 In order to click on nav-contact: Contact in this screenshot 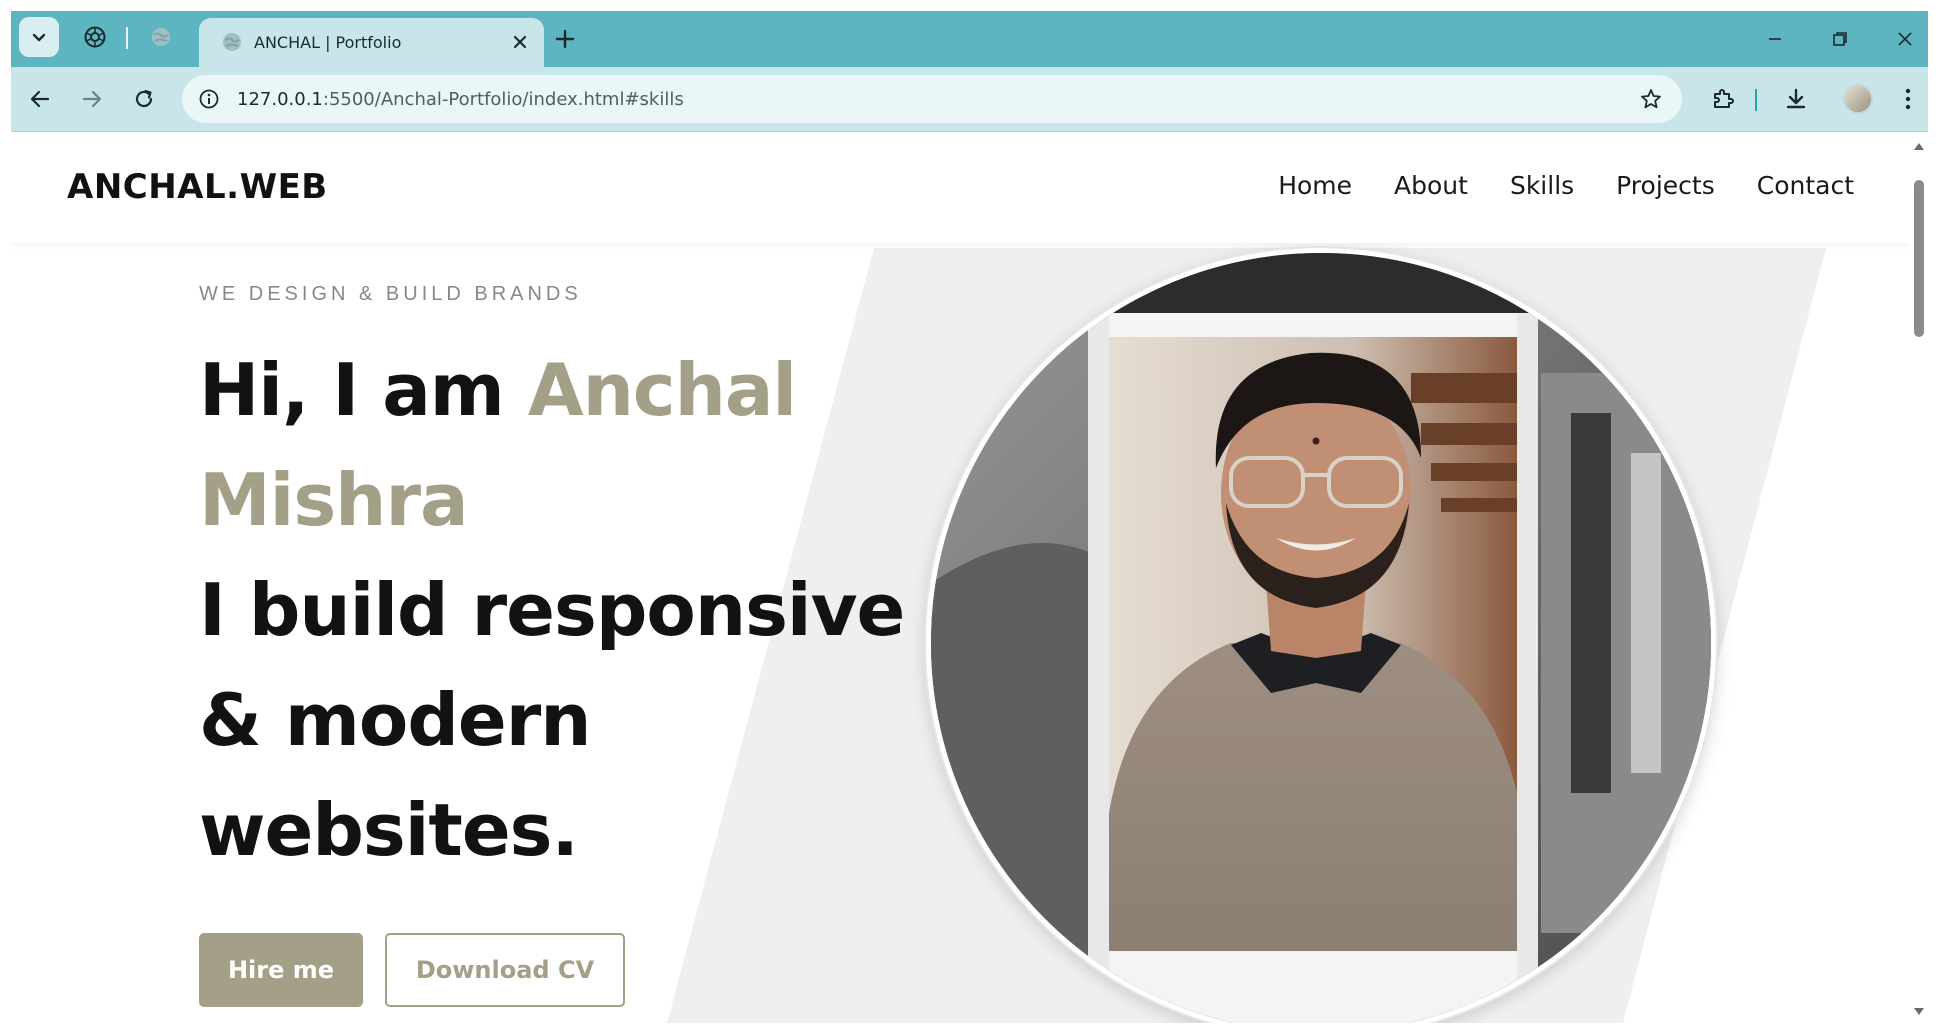, I will do `click(1805, 185)`.